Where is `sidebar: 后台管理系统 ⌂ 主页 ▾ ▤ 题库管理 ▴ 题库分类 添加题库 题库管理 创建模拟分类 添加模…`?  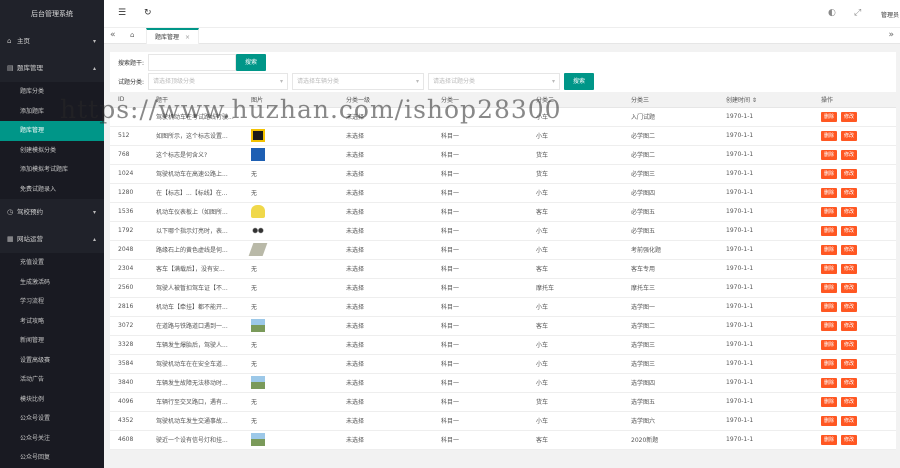 sidebar: 后台管理系统 ⌂ 主页 ▾ ▤ 题库管理 ▴ 题库分类 添加题库 题库管理 创建模拟分类 添加模… is located at coordinates (52, 234).